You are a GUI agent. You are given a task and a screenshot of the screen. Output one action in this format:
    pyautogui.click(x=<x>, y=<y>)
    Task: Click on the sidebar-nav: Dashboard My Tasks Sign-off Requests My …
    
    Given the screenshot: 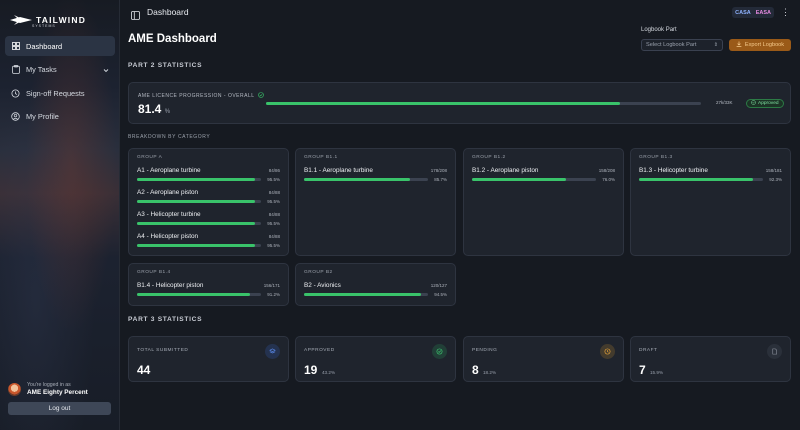 What is the action you would take?
    pyautogui.click(x=60, y=83)
    